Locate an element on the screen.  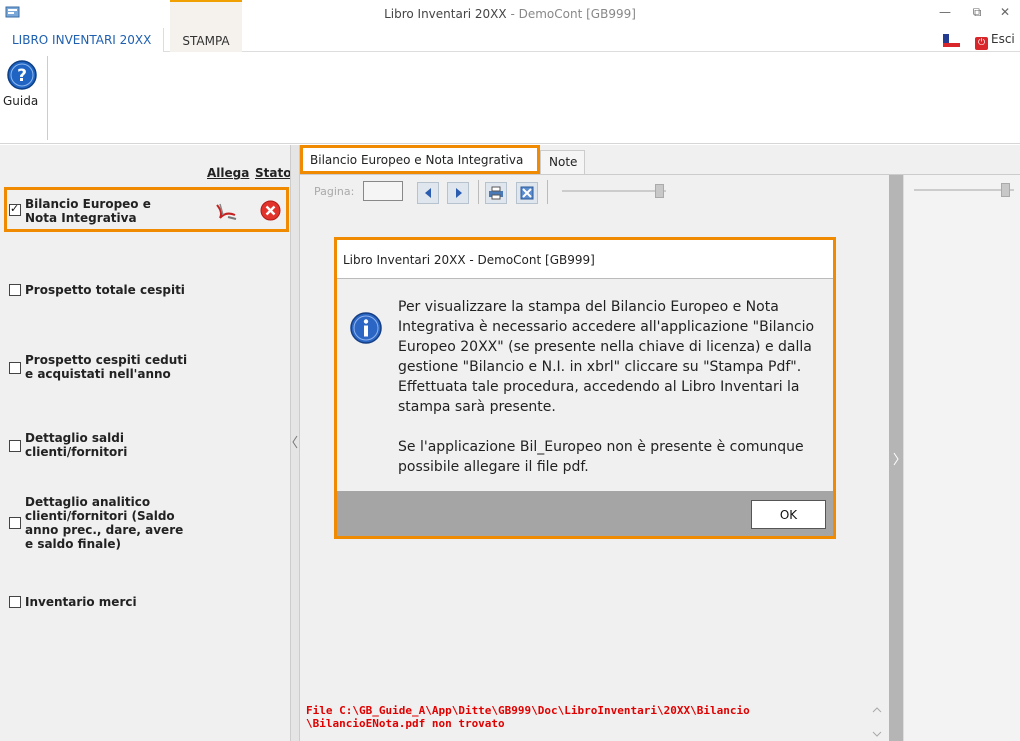
secondary-slider-handle is located at coordinates (1005, 190).